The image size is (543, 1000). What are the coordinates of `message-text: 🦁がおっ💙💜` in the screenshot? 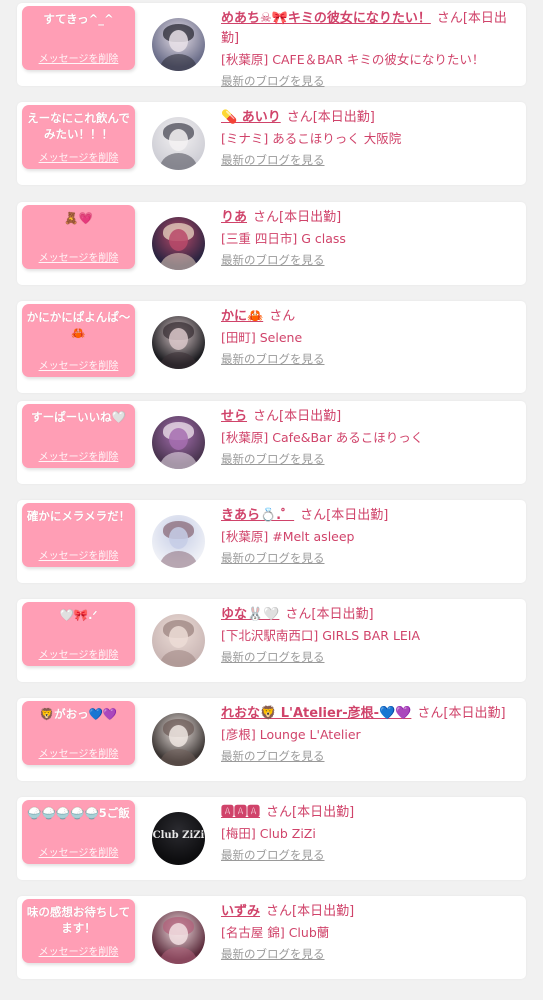 It's located at (78, 714).